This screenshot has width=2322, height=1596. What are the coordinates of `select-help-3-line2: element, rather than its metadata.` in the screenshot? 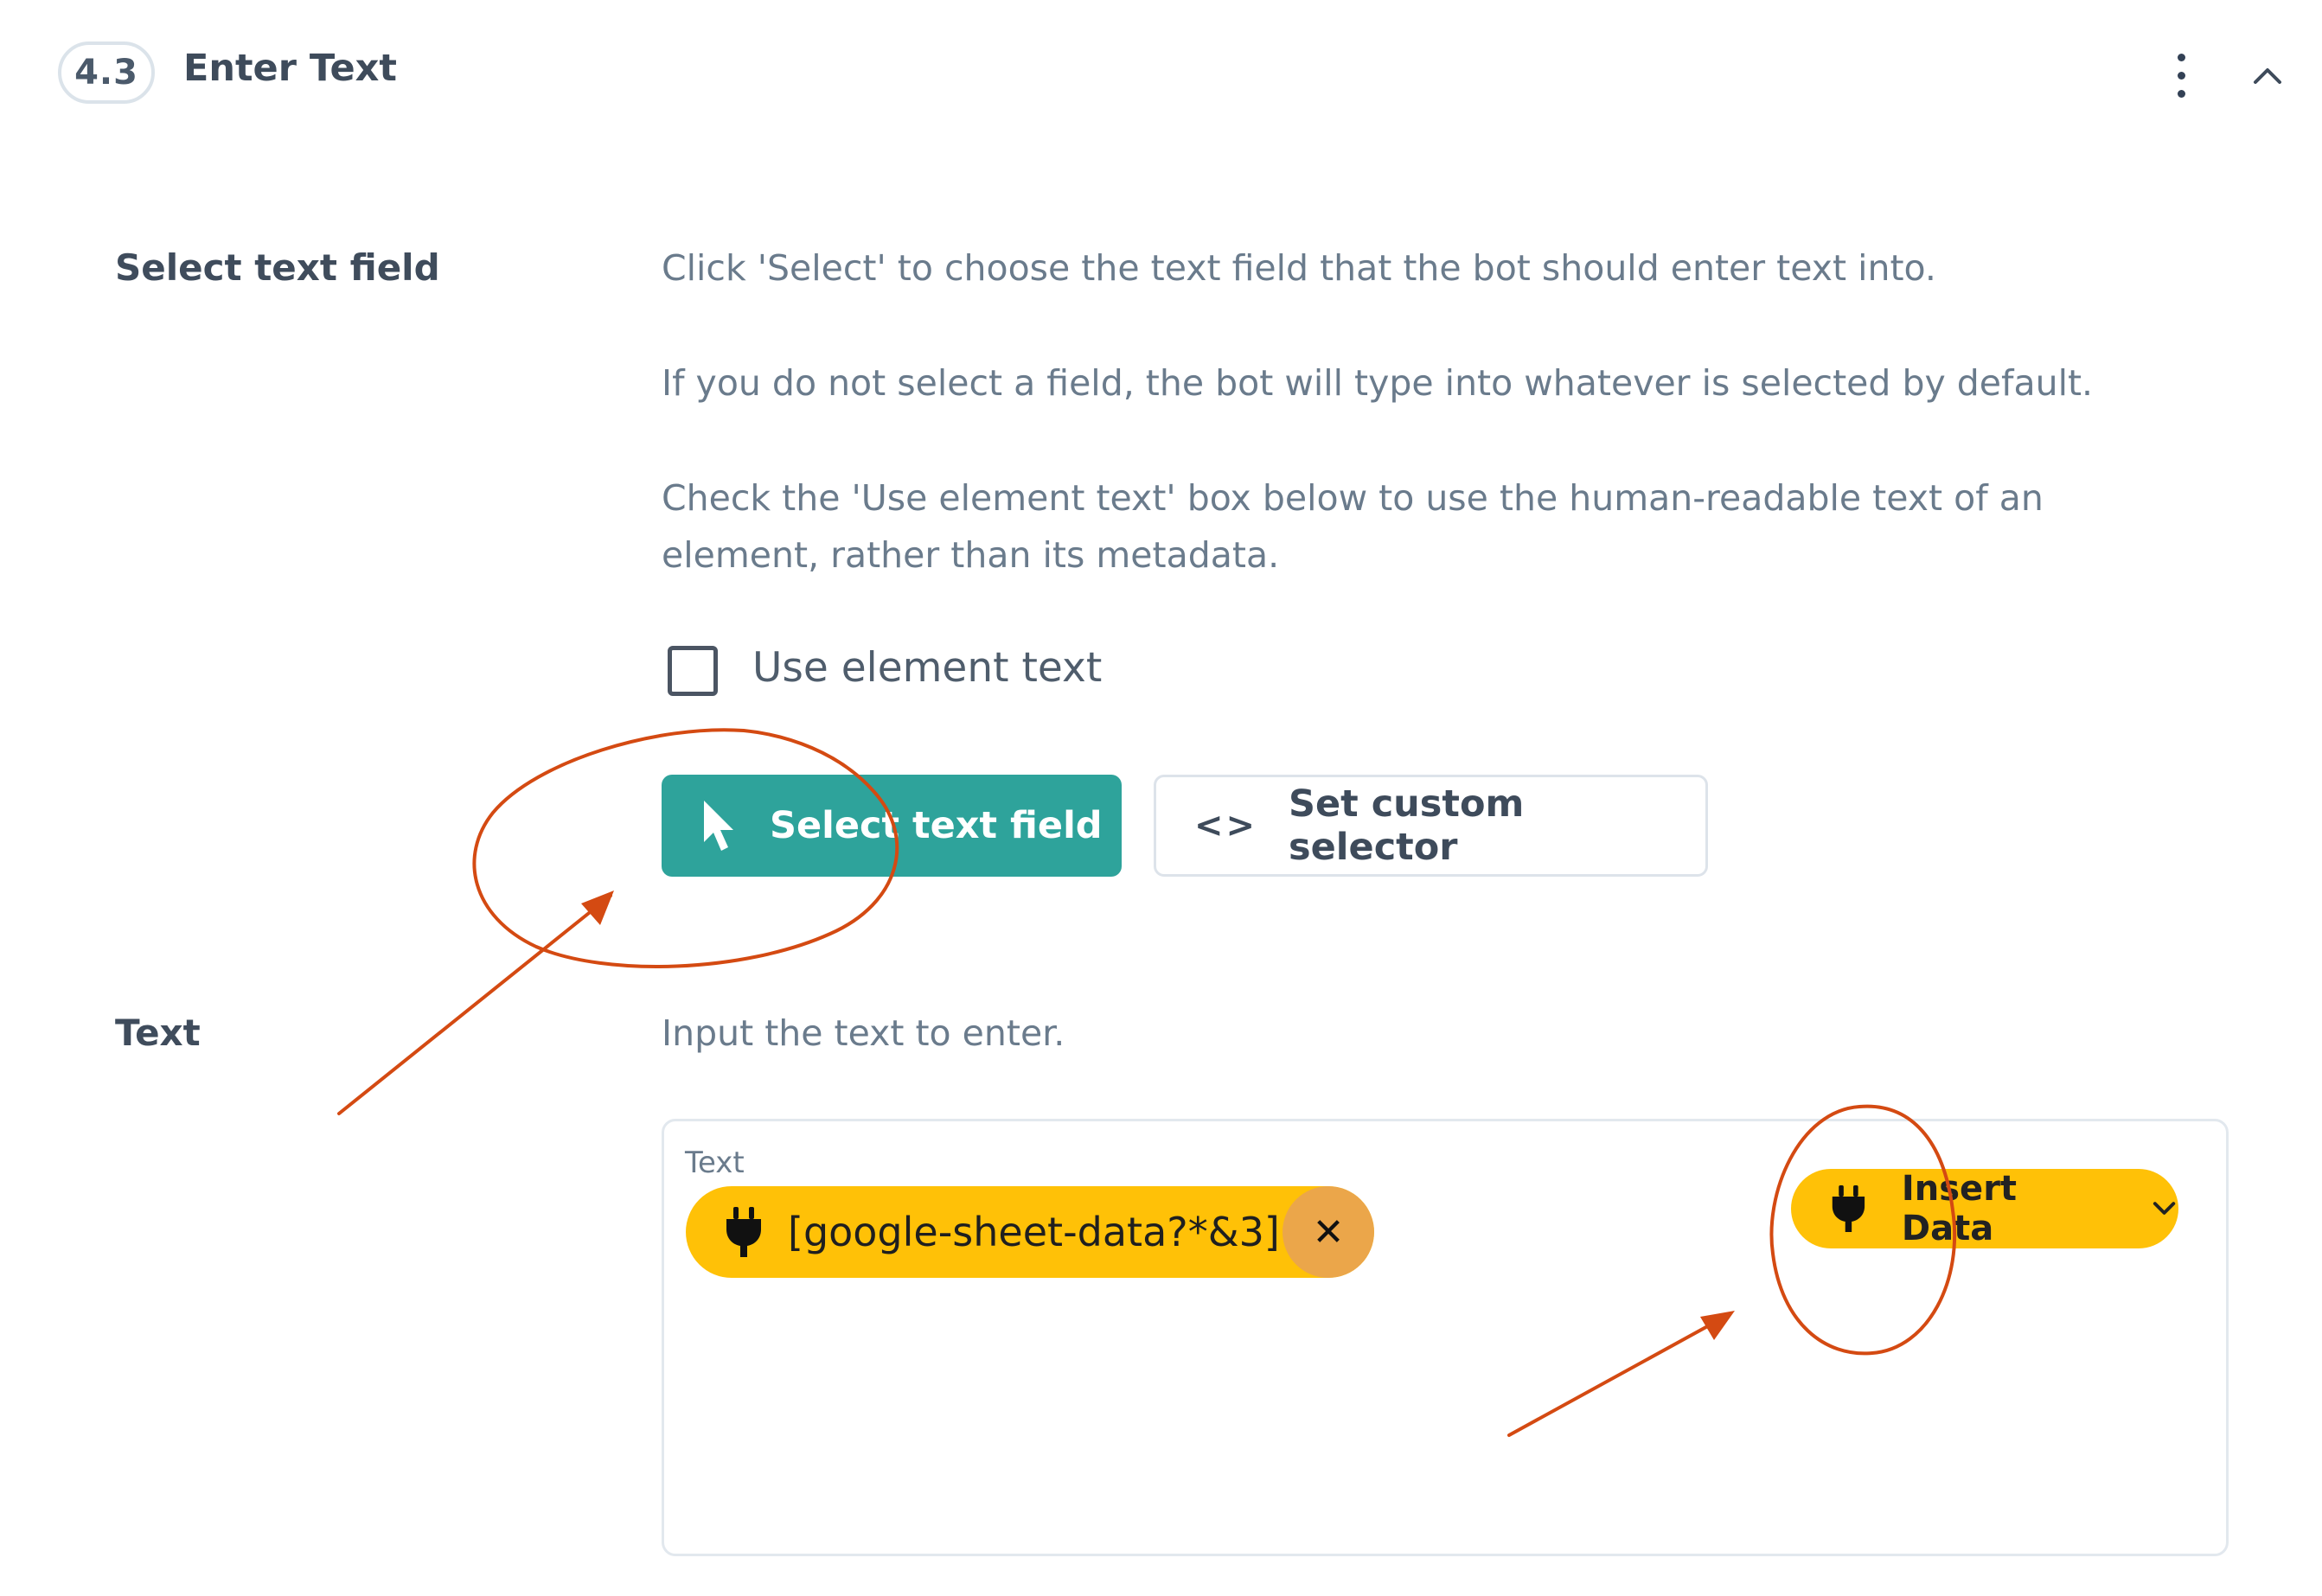 It's located at (971, 555).